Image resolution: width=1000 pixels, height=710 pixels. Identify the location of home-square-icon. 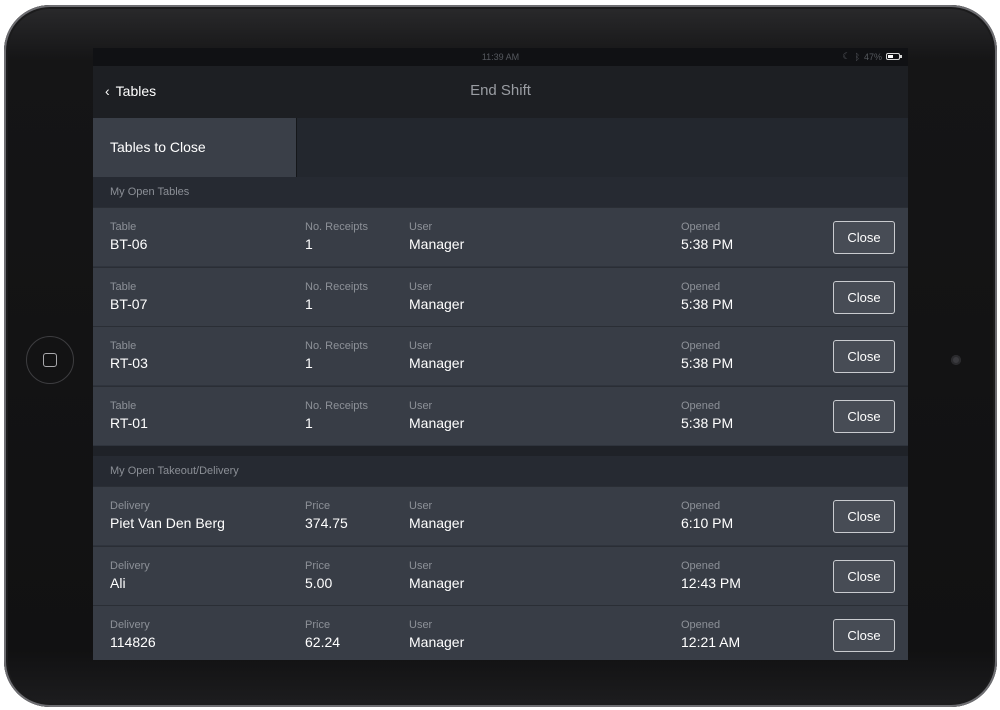
(50, 360).